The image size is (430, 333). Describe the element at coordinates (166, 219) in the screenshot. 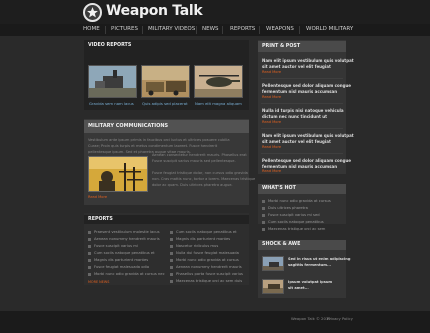

I see `reports-title: REPORTS` at that location.